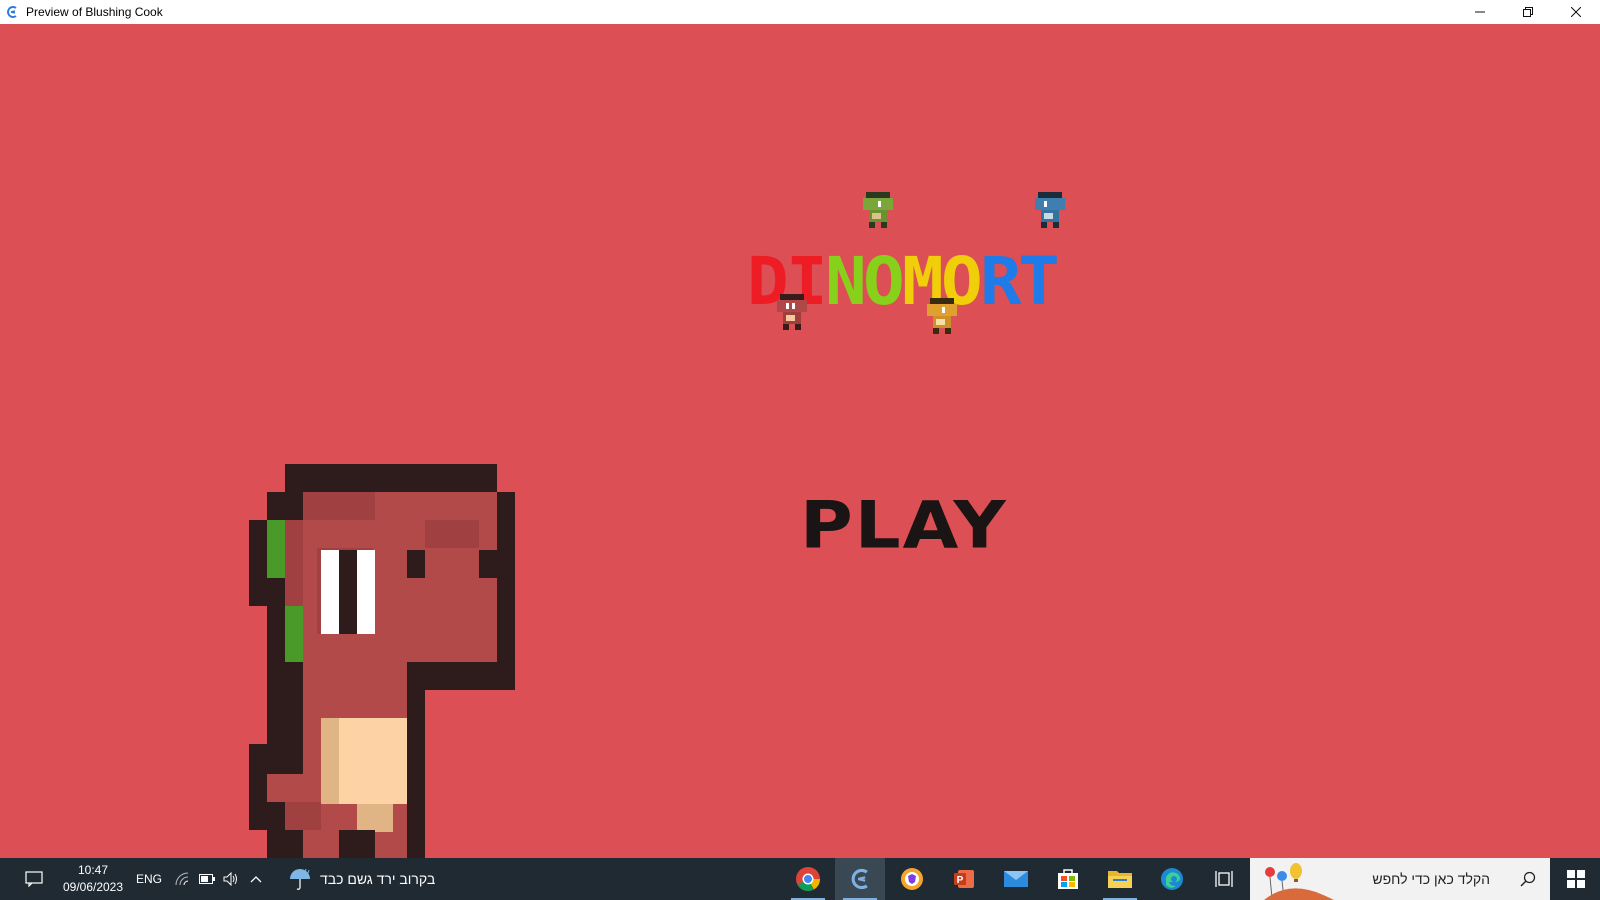 The height and width of the screenshot is (900, 1600). I want to click on weather-widget: בקרוב ירד גשם כבד, so click(378, 879).